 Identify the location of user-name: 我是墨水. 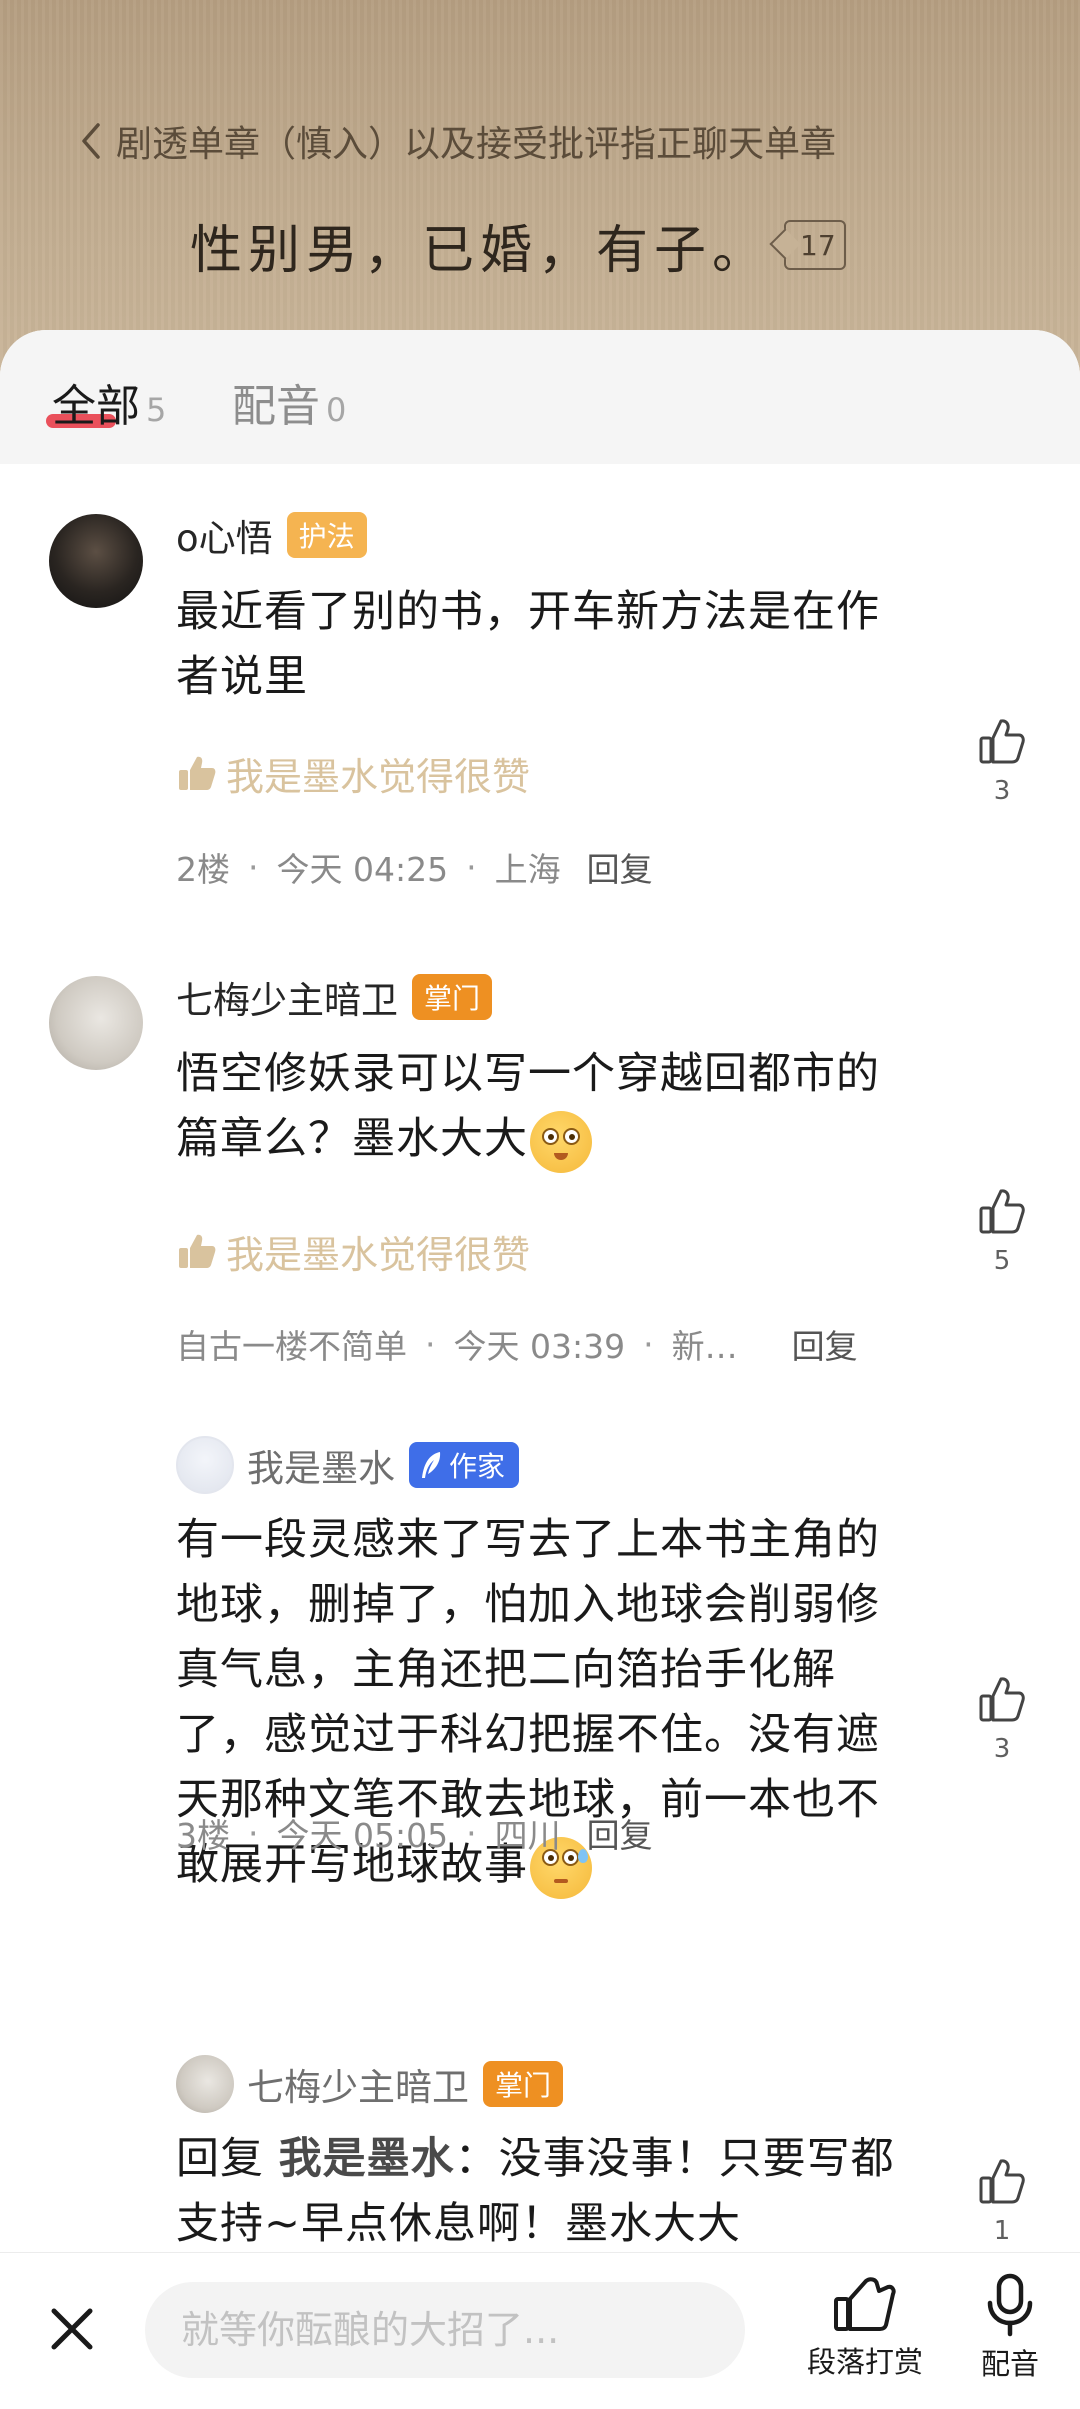
(321, 1465).